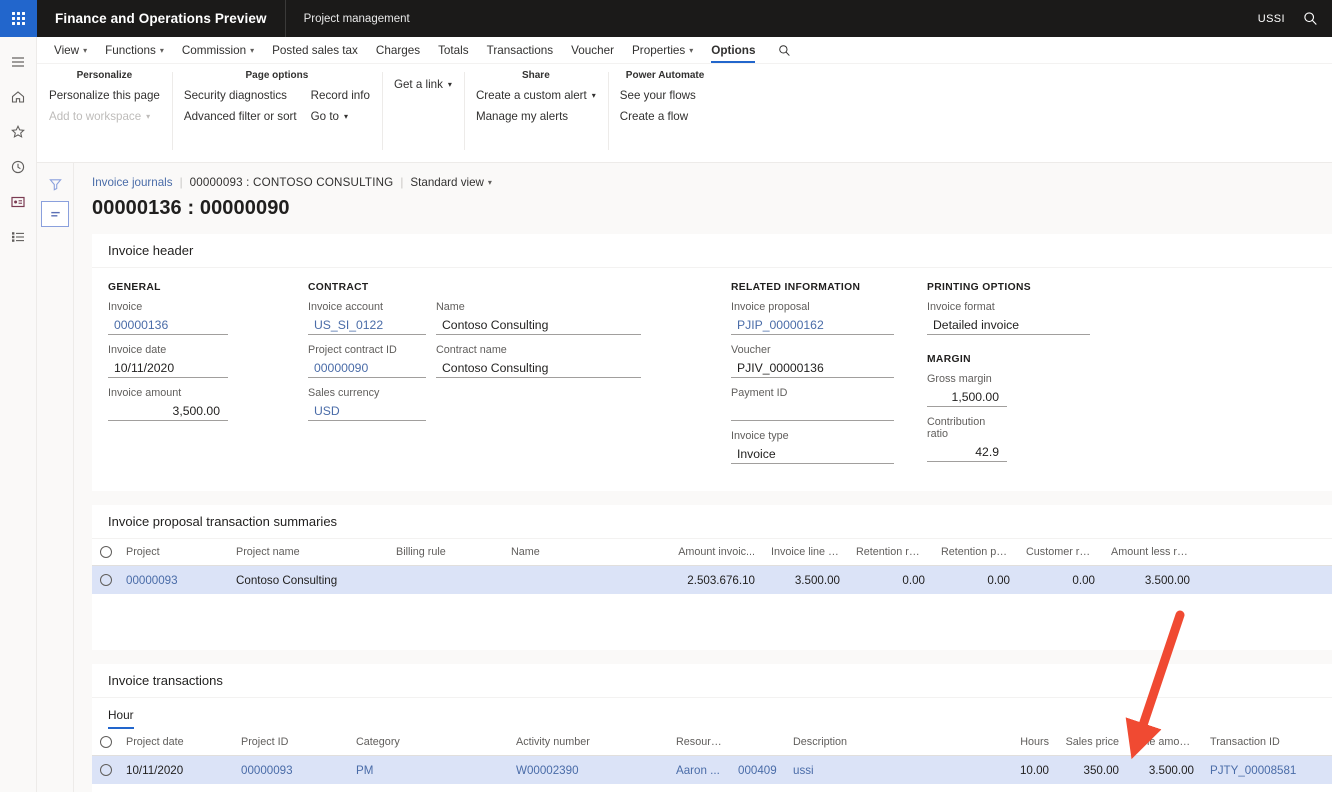 Image resolution: width=1332 pixels, height=792 pixels. Describe the element at coordinates (1257, 770) in the screenshot. I see `cell-transaction-id: PJTY_00008581` at that location.